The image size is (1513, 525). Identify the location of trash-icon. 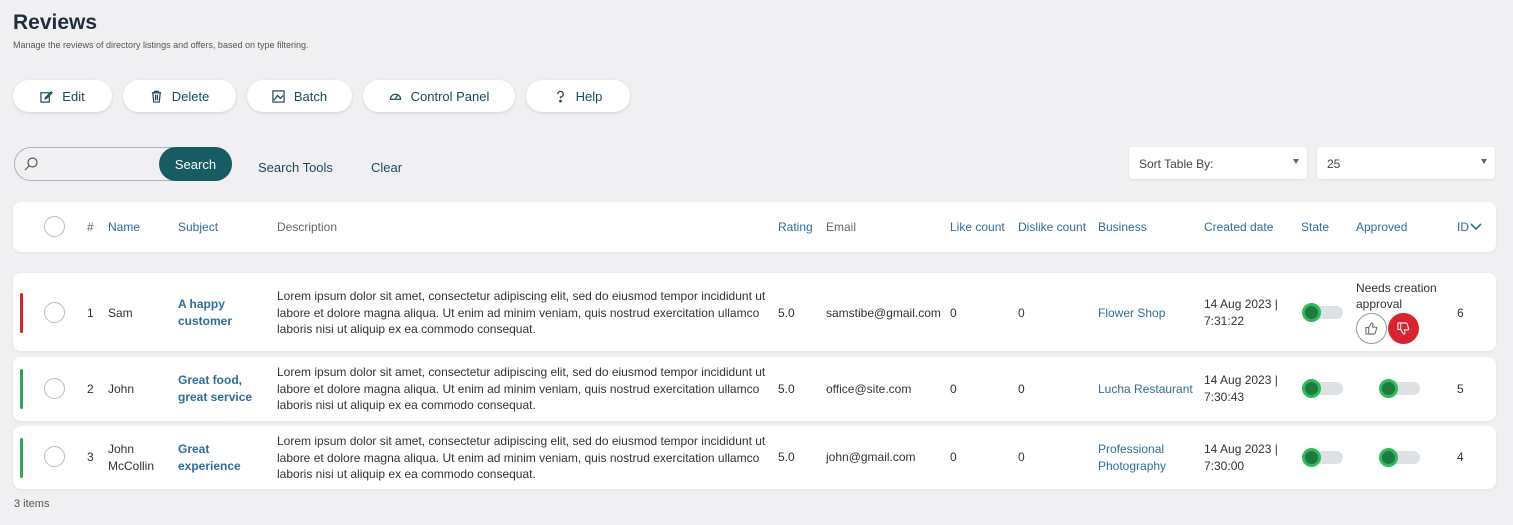
(156, 96).